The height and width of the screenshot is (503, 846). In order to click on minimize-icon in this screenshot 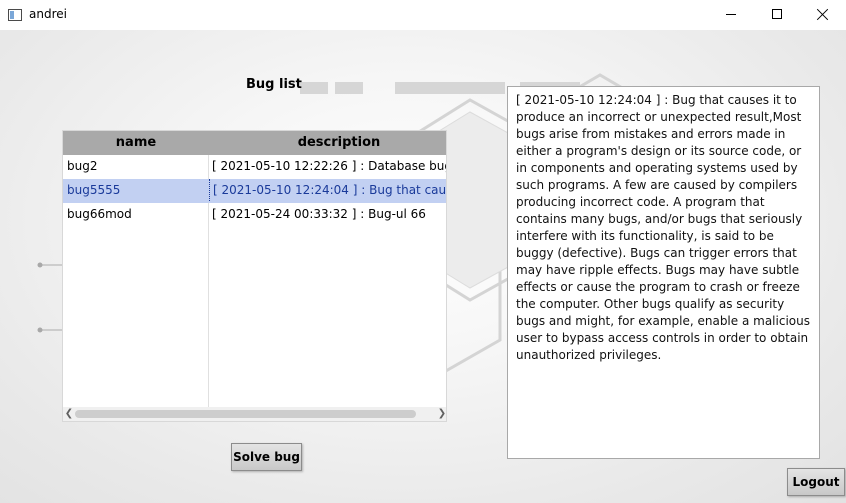, I will do `click(731, 14)`.